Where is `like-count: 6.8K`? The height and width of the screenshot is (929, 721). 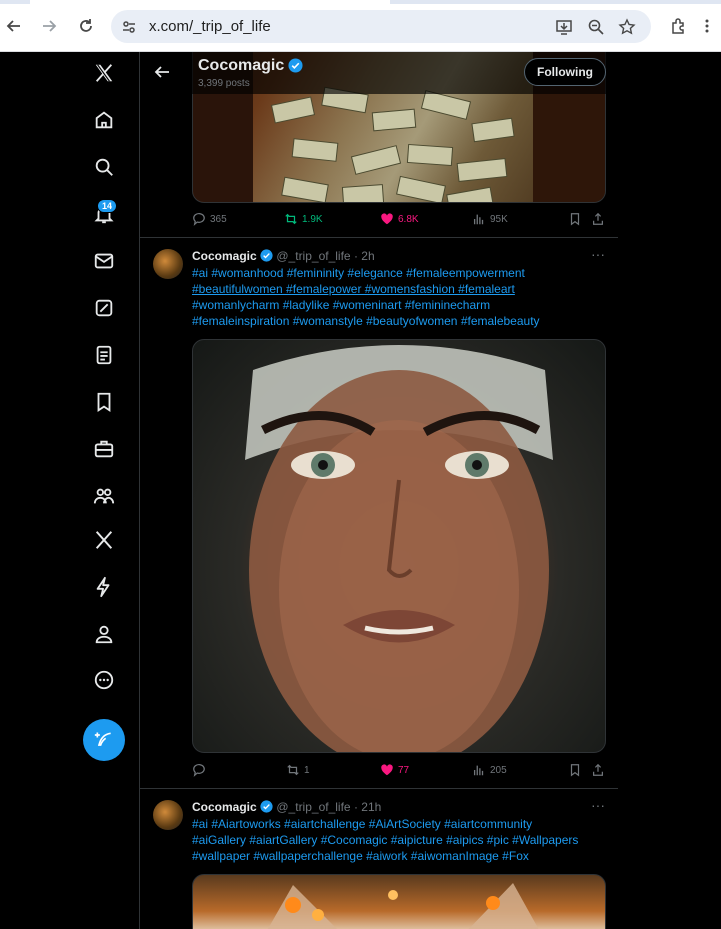
like-count: 6.8K is located at coordinates (408, 219).